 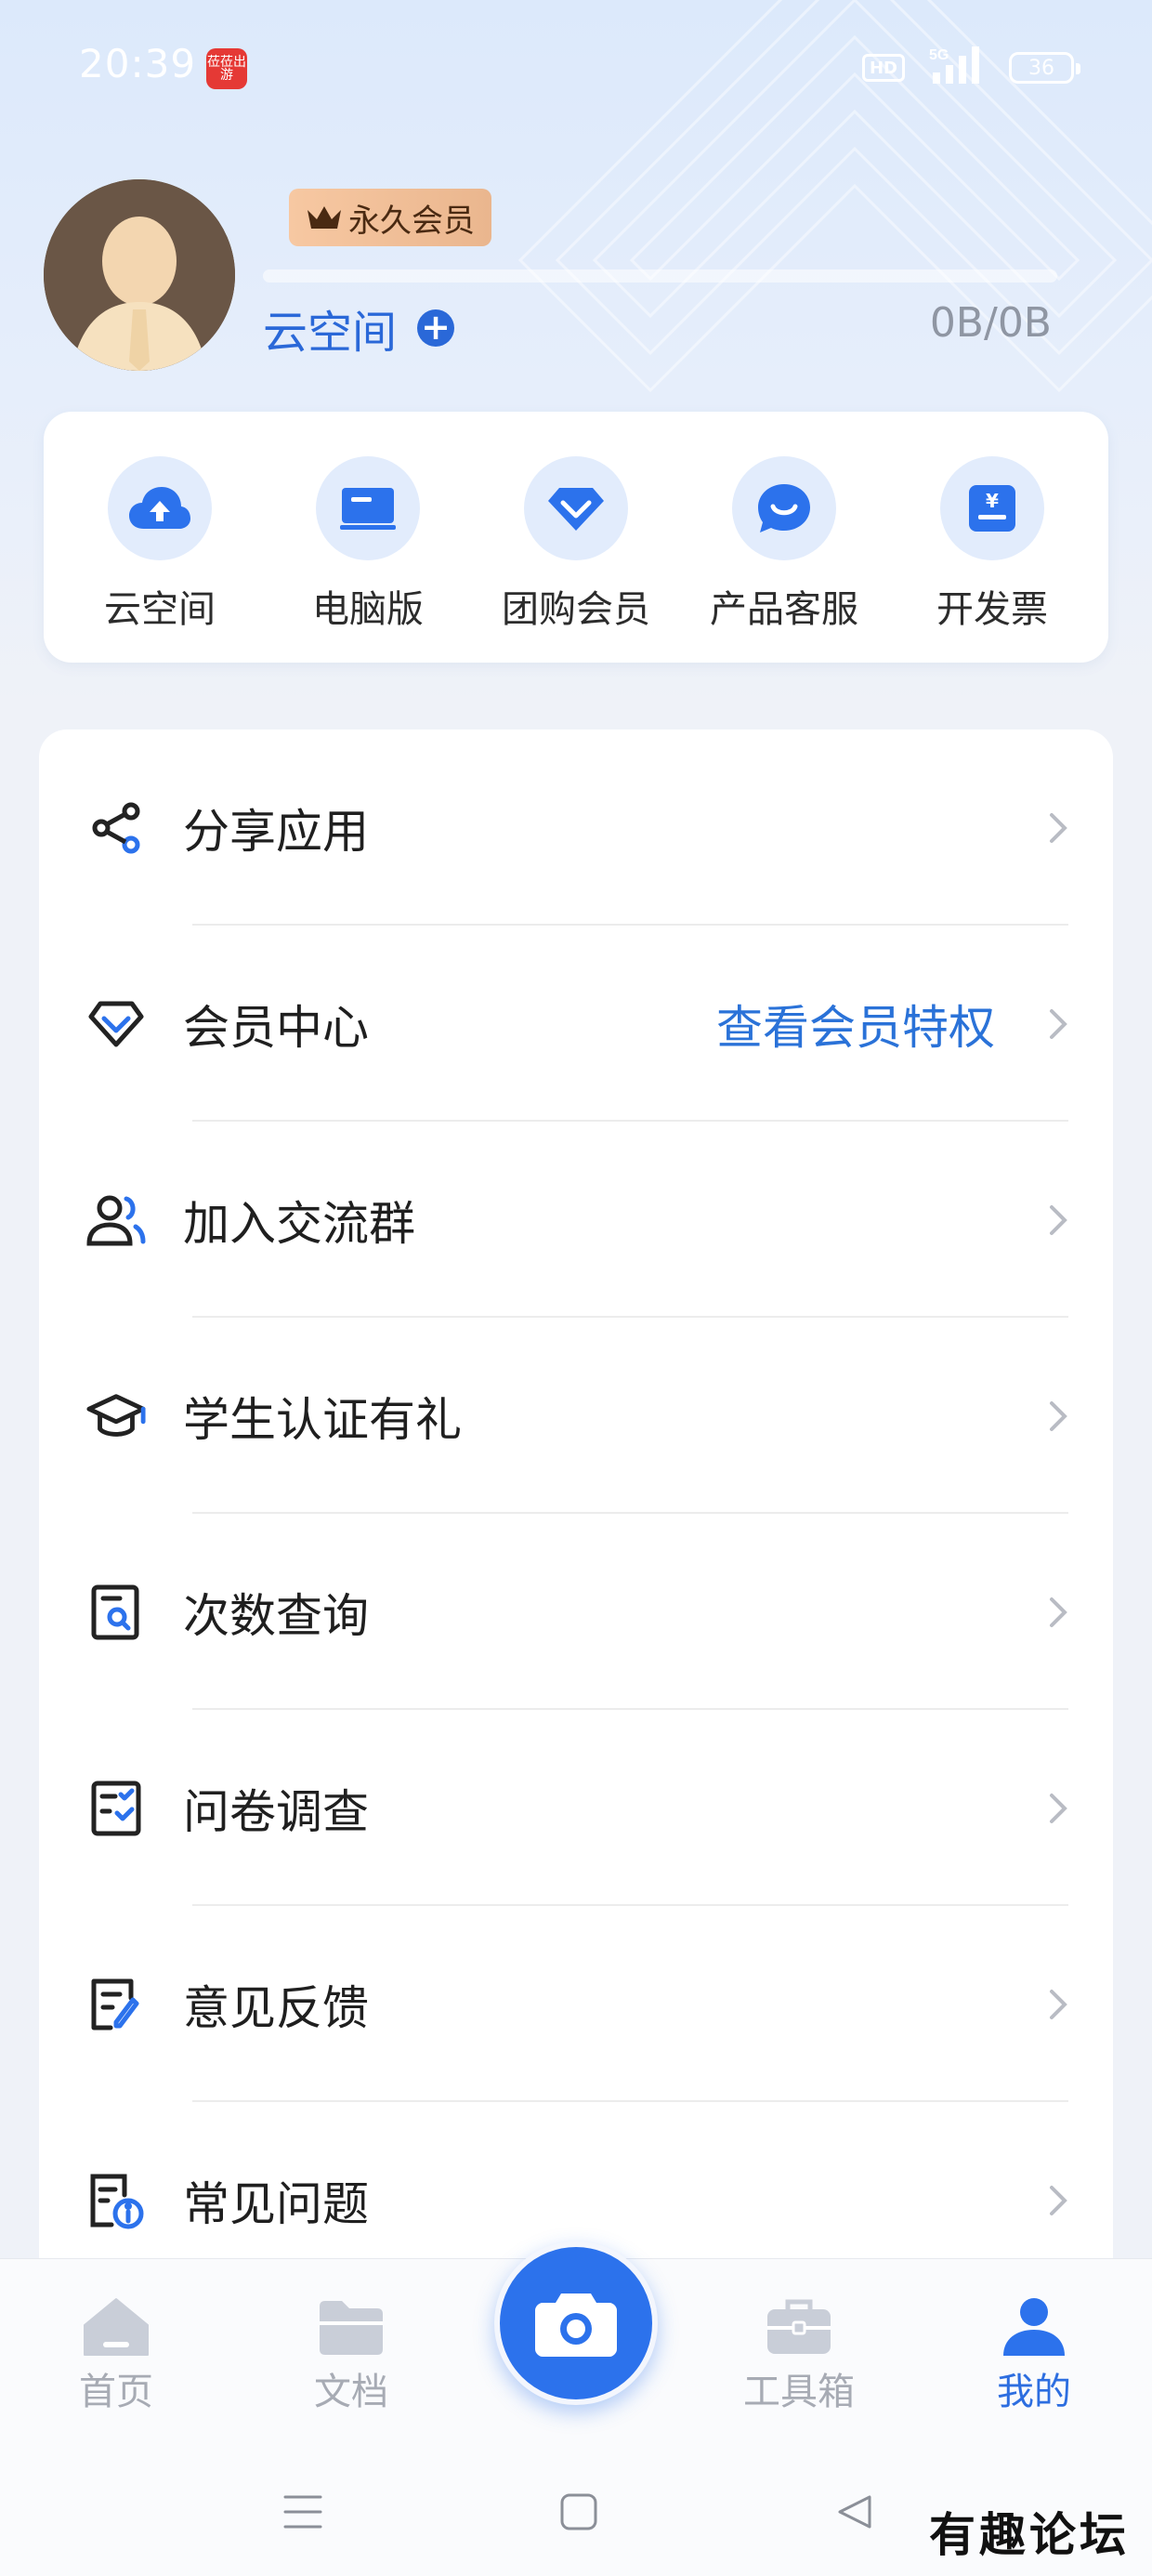 What do you see at coordinates (276, 2007) in the screenshot?
I see `menu-item-label: 意见反馈` at bounding box center [276, 2007].